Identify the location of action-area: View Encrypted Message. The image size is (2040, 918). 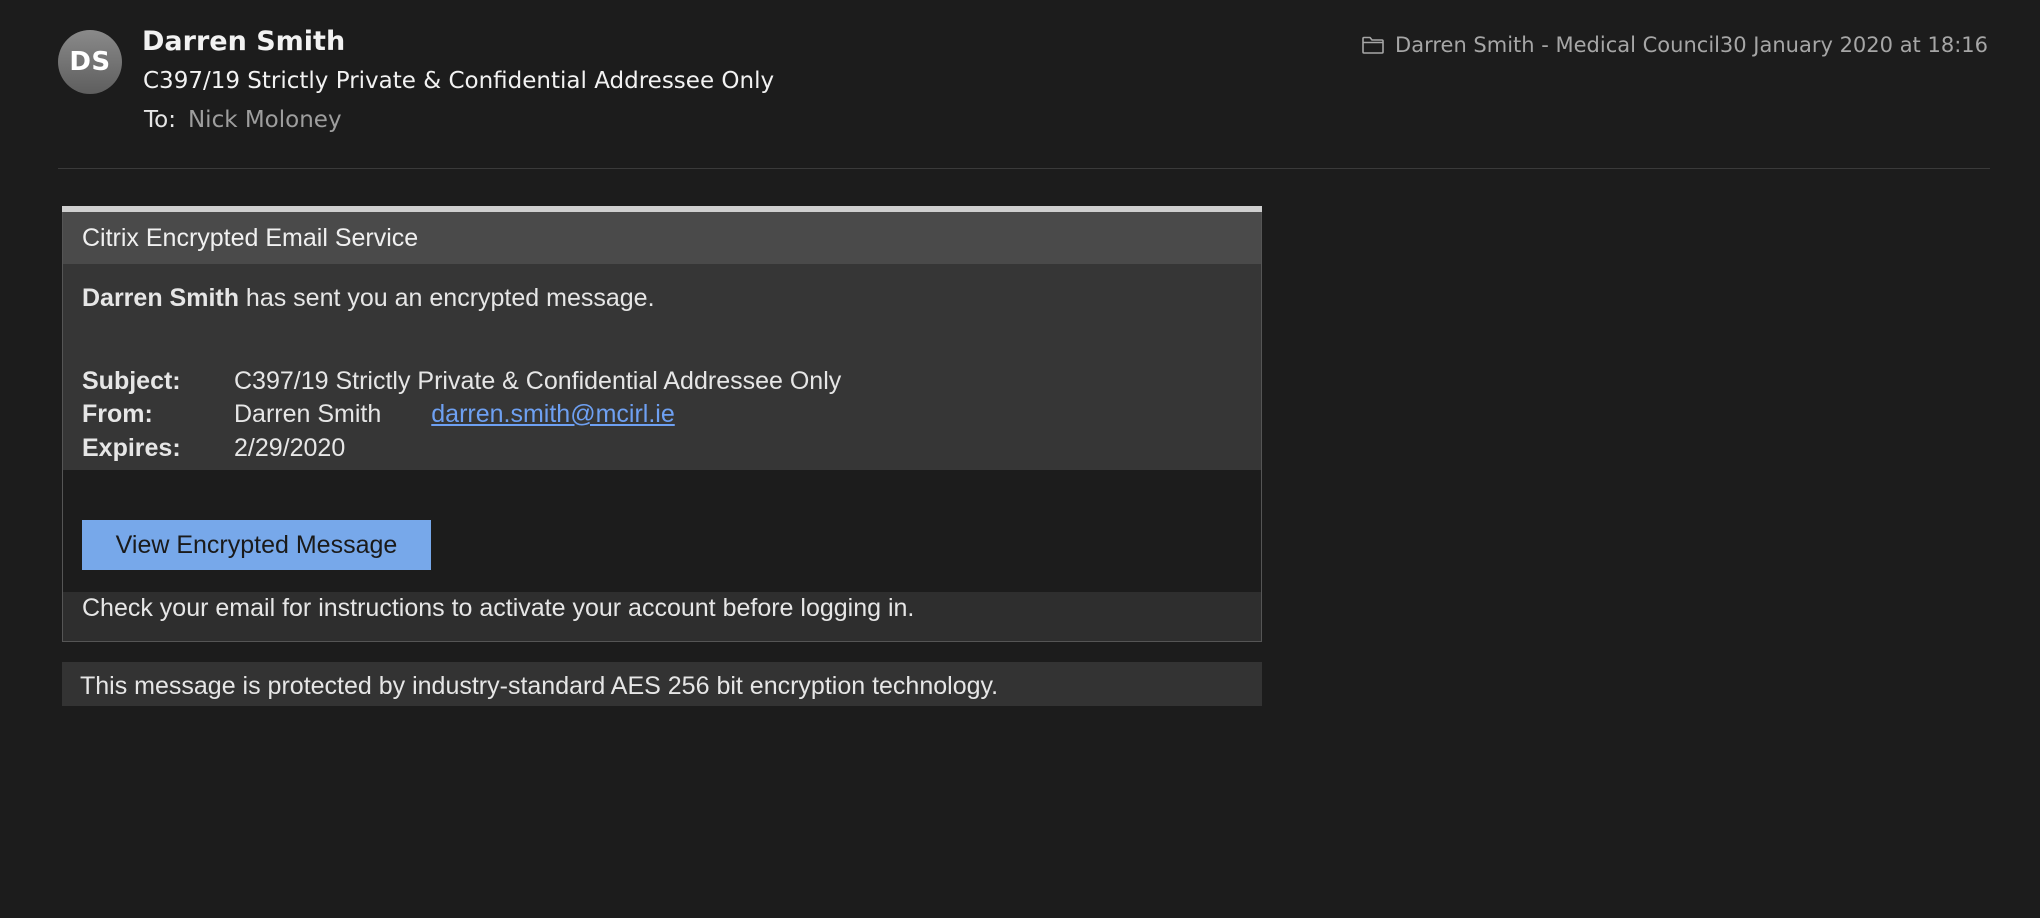
(662, 531).